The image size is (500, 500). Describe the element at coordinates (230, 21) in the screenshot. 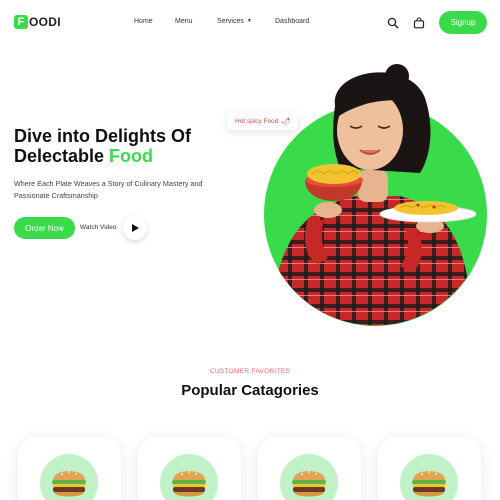

I see `nav-services-label: Services` at that location.